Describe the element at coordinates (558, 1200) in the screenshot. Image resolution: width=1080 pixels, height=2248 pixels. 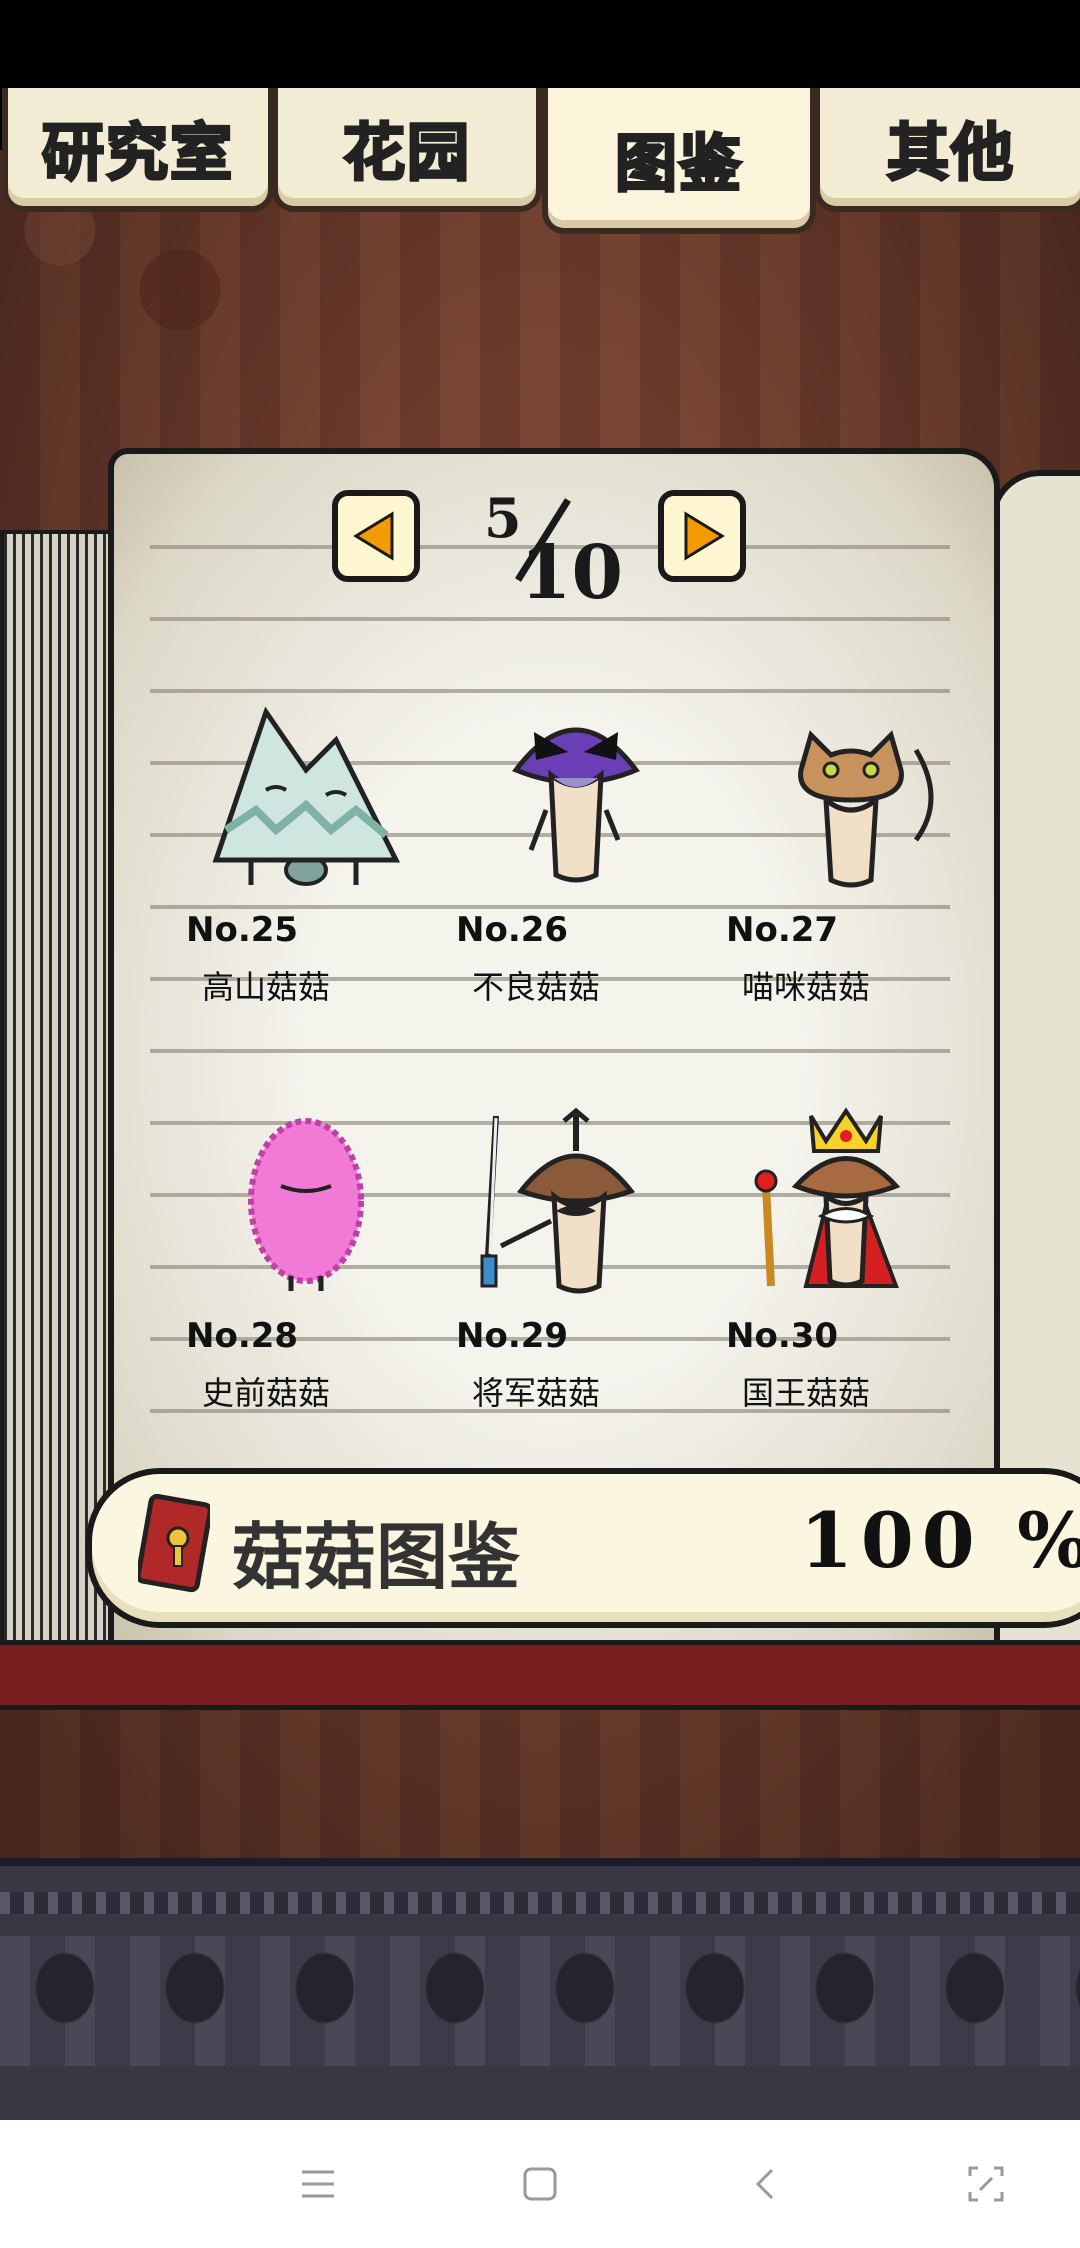
I see `general-mushroom-icon` at that location.